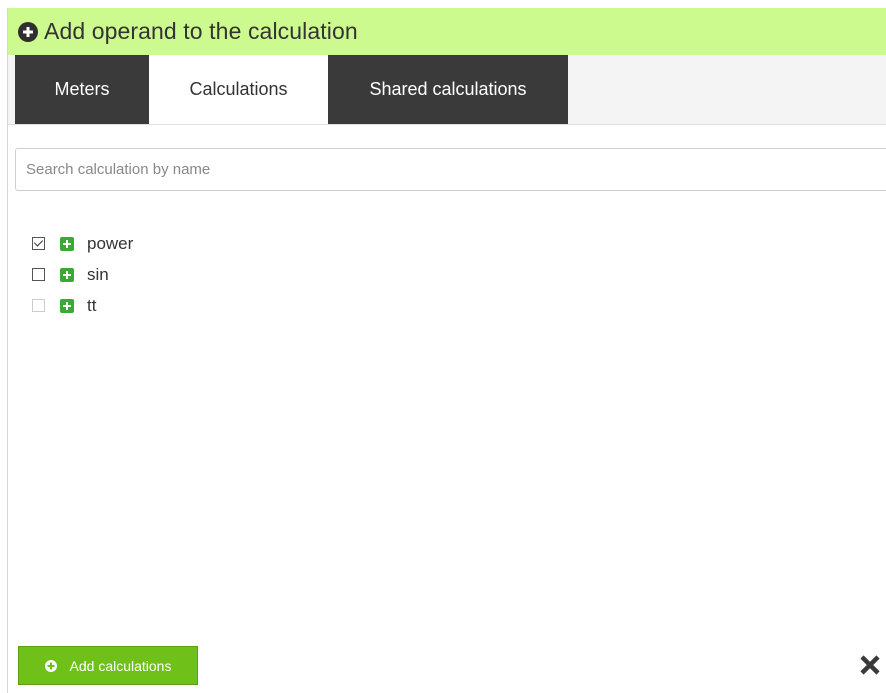 The height and width of the screenshot is (693, 886). What do you see at coordinates (98, 274) in the screenshot?
I see `calculation-name: sin` at bounding box center [98, 274].